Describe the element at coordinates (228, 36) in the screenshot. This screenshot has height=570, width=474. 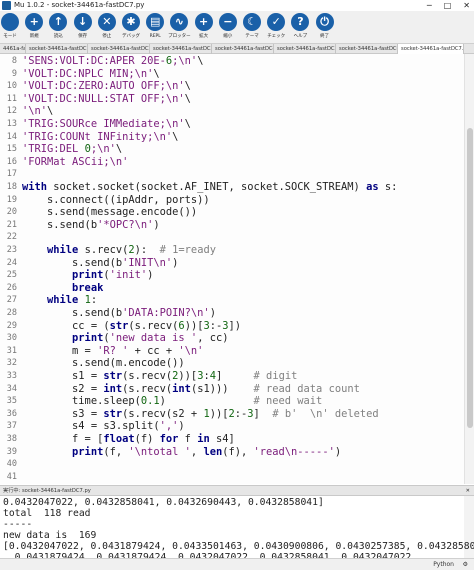
I see `zoom-out-label: 縮小` at that location.